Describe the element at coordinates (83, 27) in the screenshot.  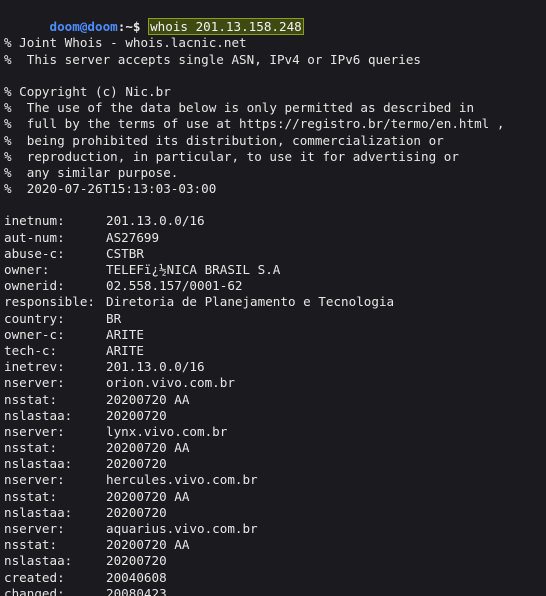
I see `prompt-user-host: doom@doom` at that location.